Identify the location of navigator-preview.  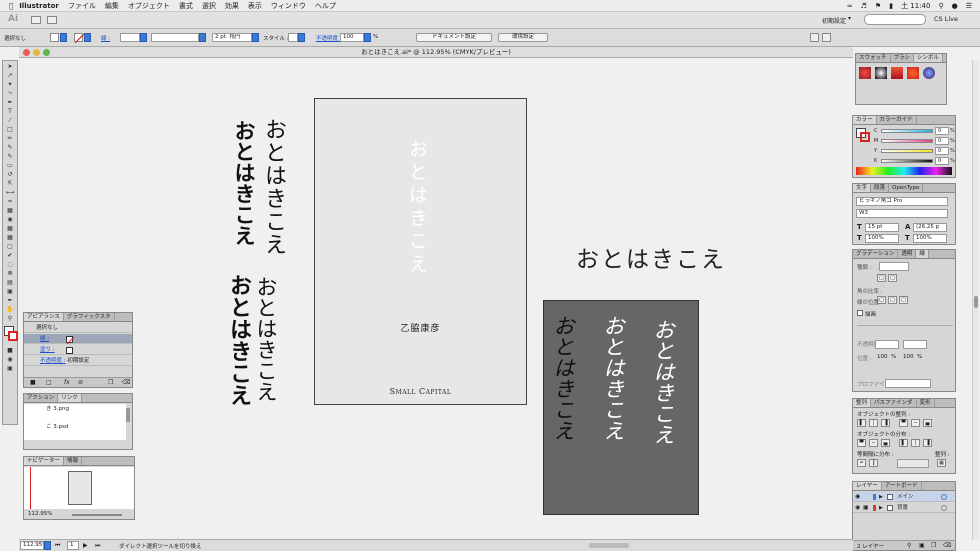
(79, 488).